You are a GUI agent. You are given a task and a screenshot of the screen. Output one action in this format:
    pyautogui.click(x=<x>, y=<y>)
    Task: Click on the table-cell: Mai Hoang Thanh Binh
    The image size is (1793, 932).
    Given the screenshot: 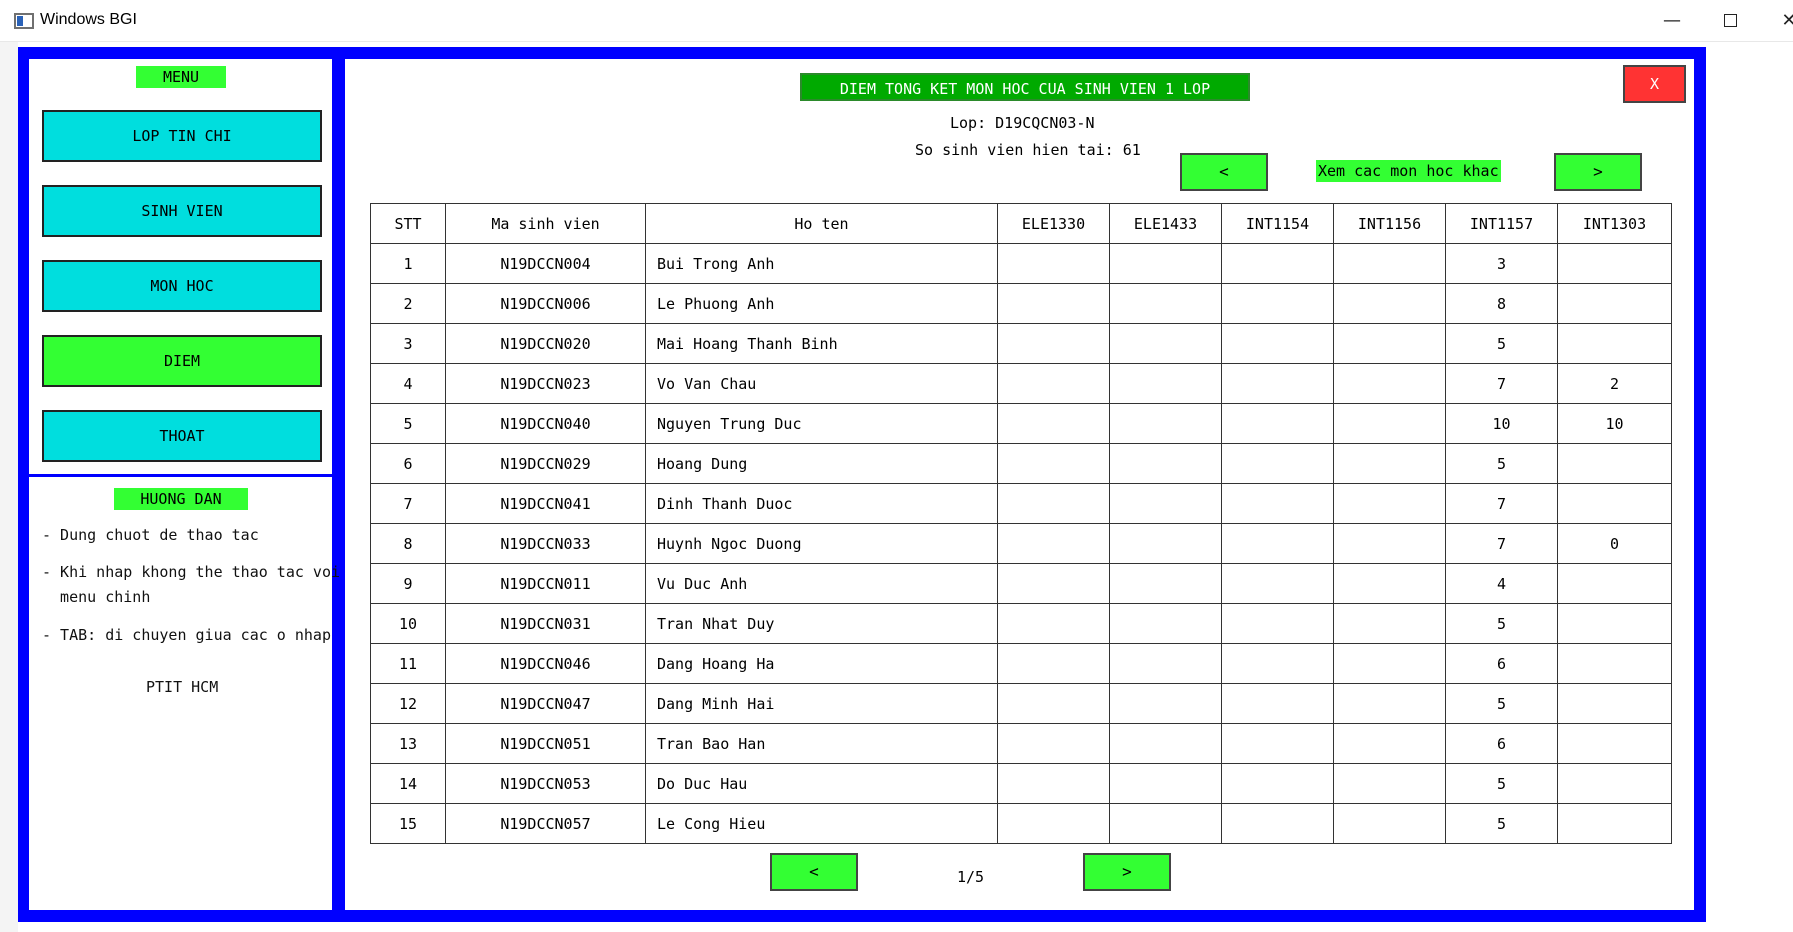 What is the action you would take?
    pyautogui.click(x=821, y=343)
    